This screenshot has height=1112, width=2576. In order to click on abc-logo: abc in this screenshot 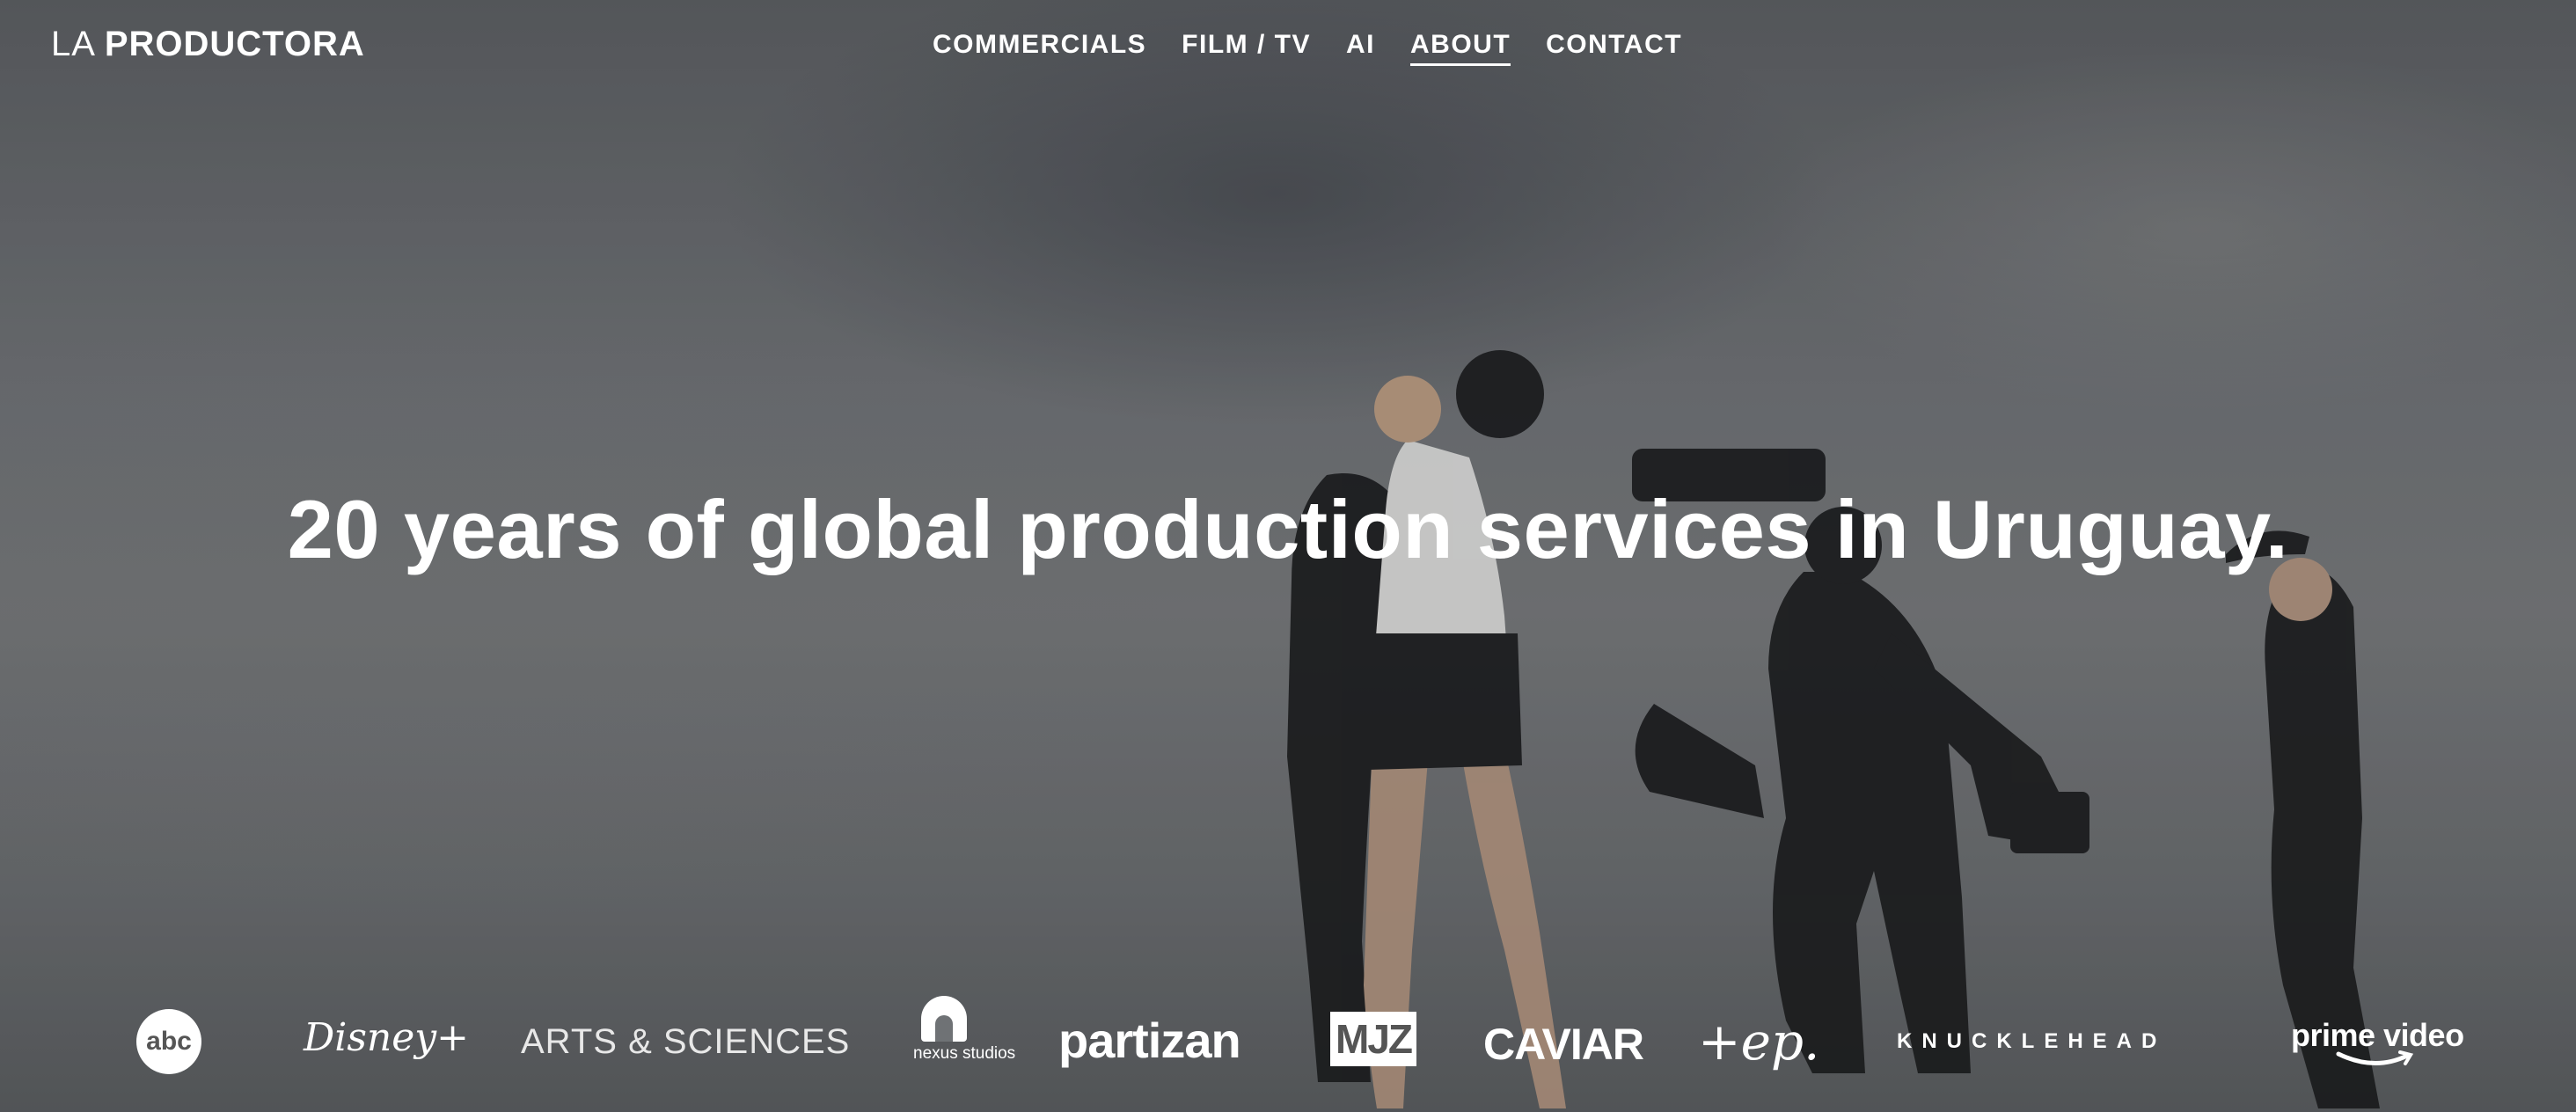, I will do `click(168, 1041)`.